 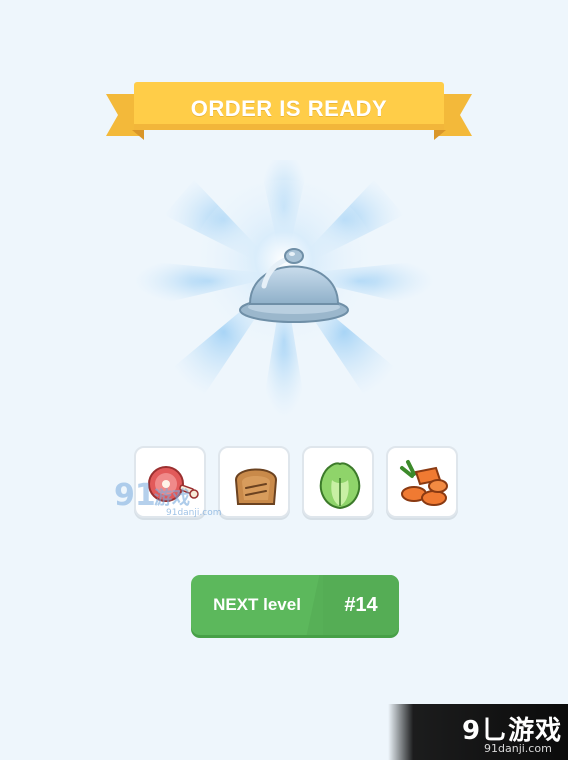 I want to click on banner-title: ORDER IS READY, so click(x=289, y=108).